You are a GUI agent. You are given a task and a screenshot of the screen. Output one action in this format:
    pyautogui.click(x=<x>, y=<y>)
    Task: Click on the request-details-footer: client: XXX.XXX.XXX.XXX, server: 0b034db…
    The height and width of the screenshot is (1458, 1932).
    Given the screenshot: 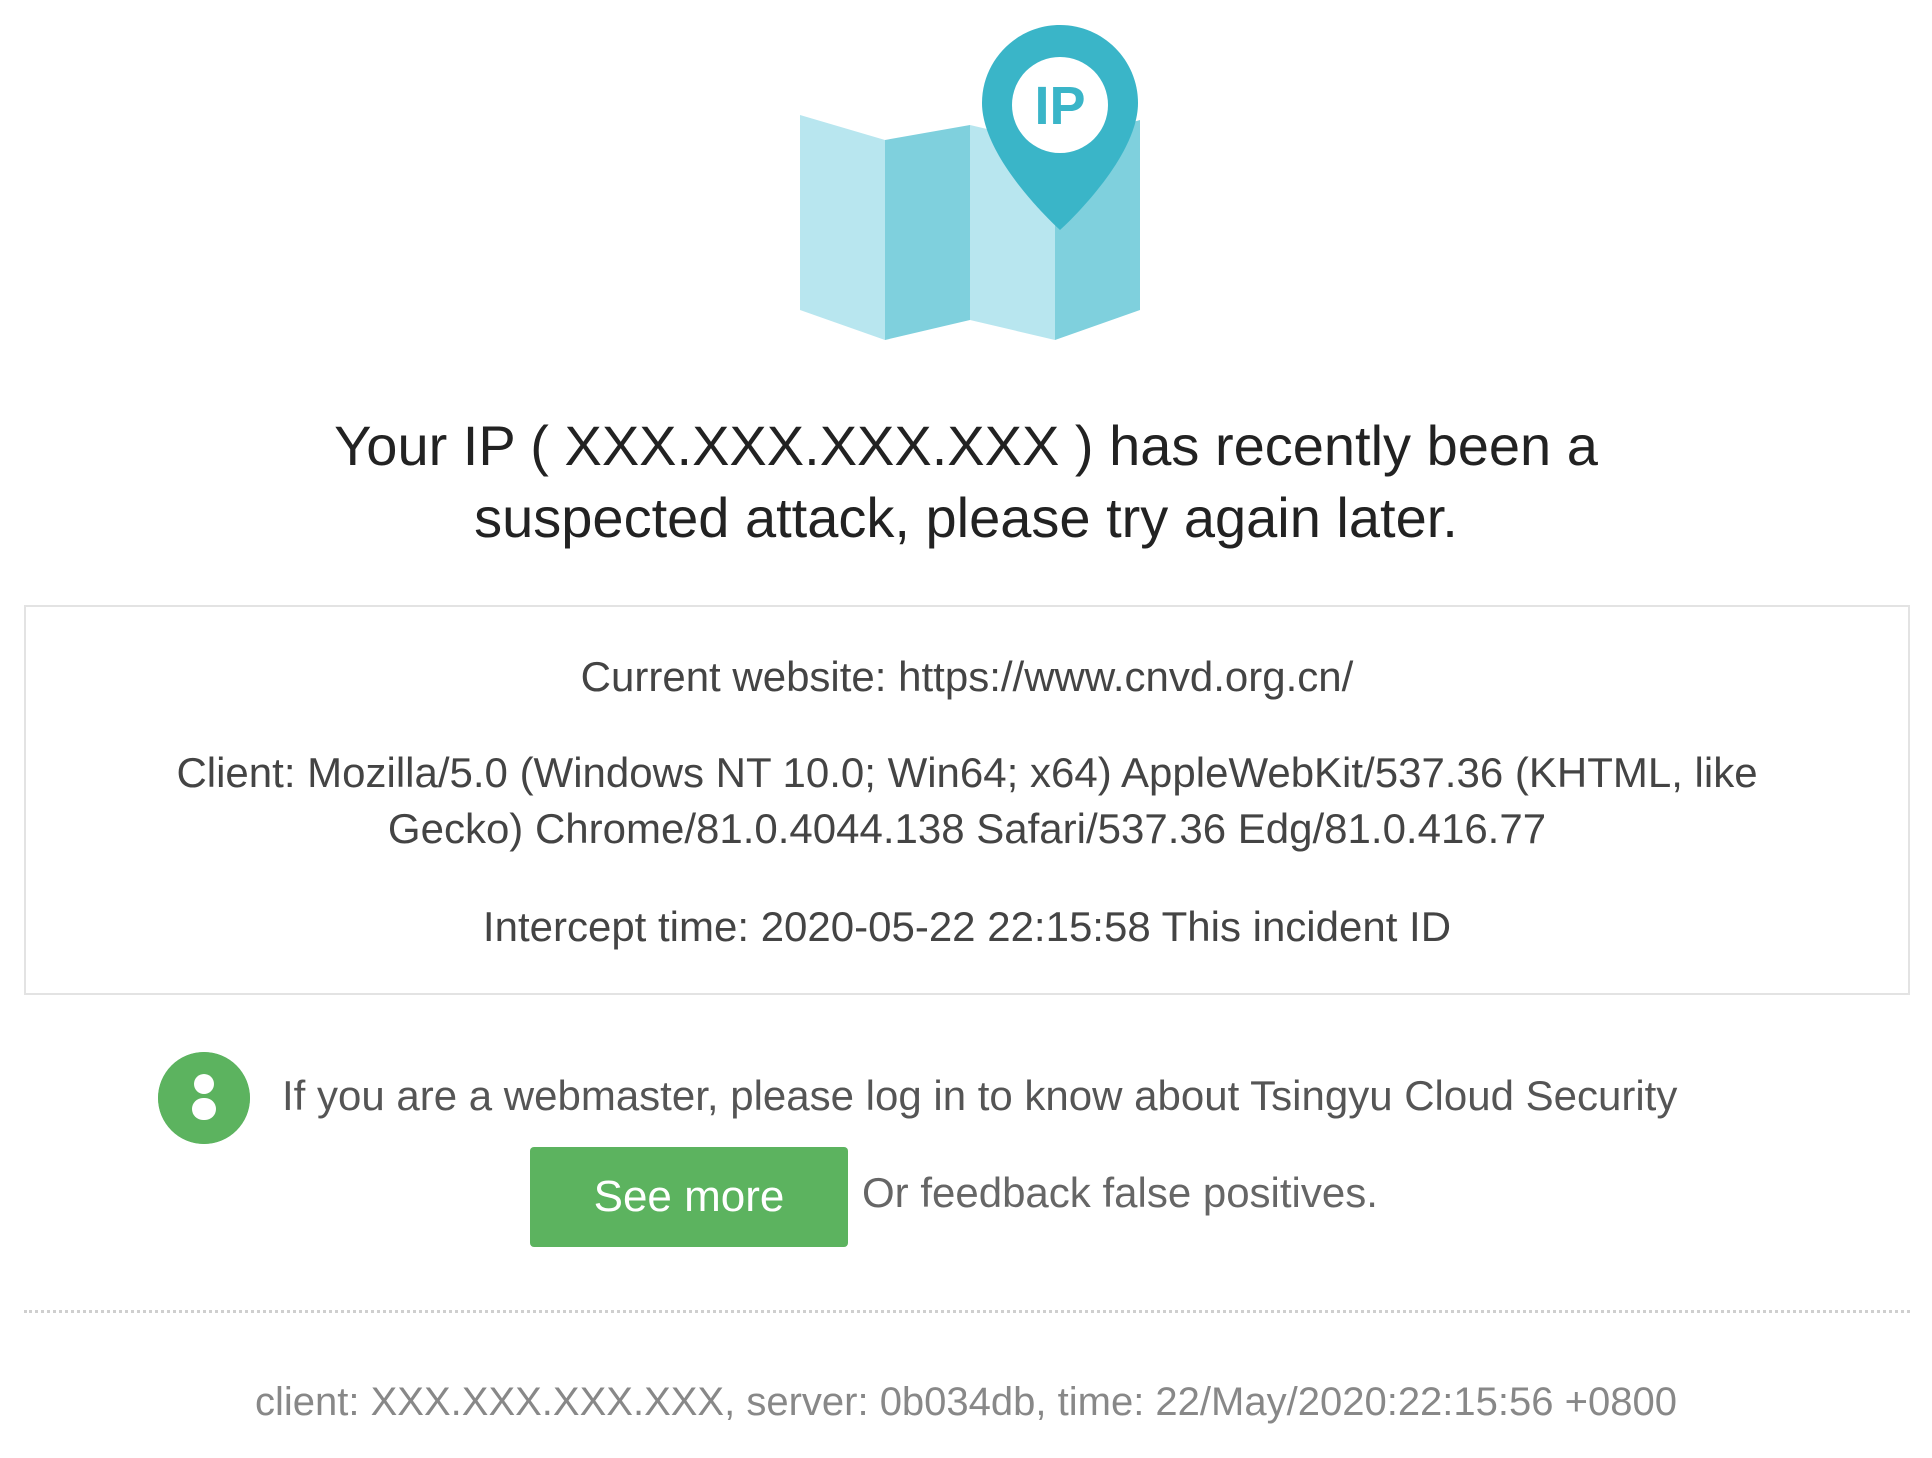 What is the action you would take?
    pyautogui.click(x=966, y=1402)
    